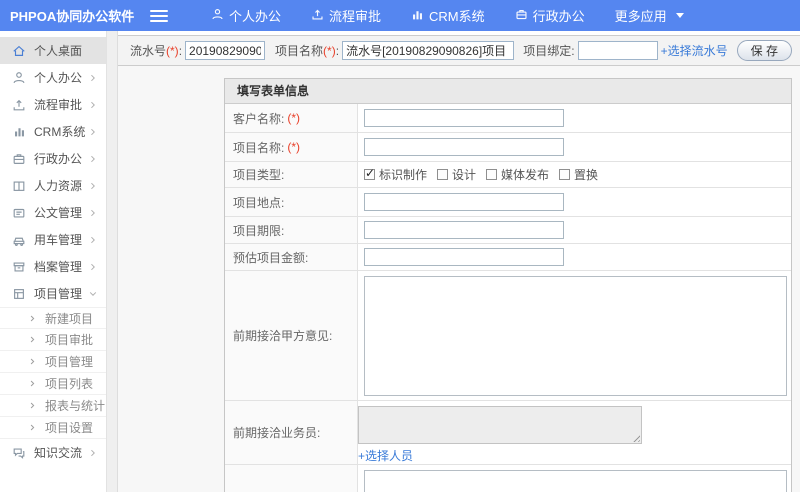 The height and width of the screenshot is (492, 800). Describe the element at coordinates (764, 50) in the screenshot. I see `save-button: 保 存` at that location.